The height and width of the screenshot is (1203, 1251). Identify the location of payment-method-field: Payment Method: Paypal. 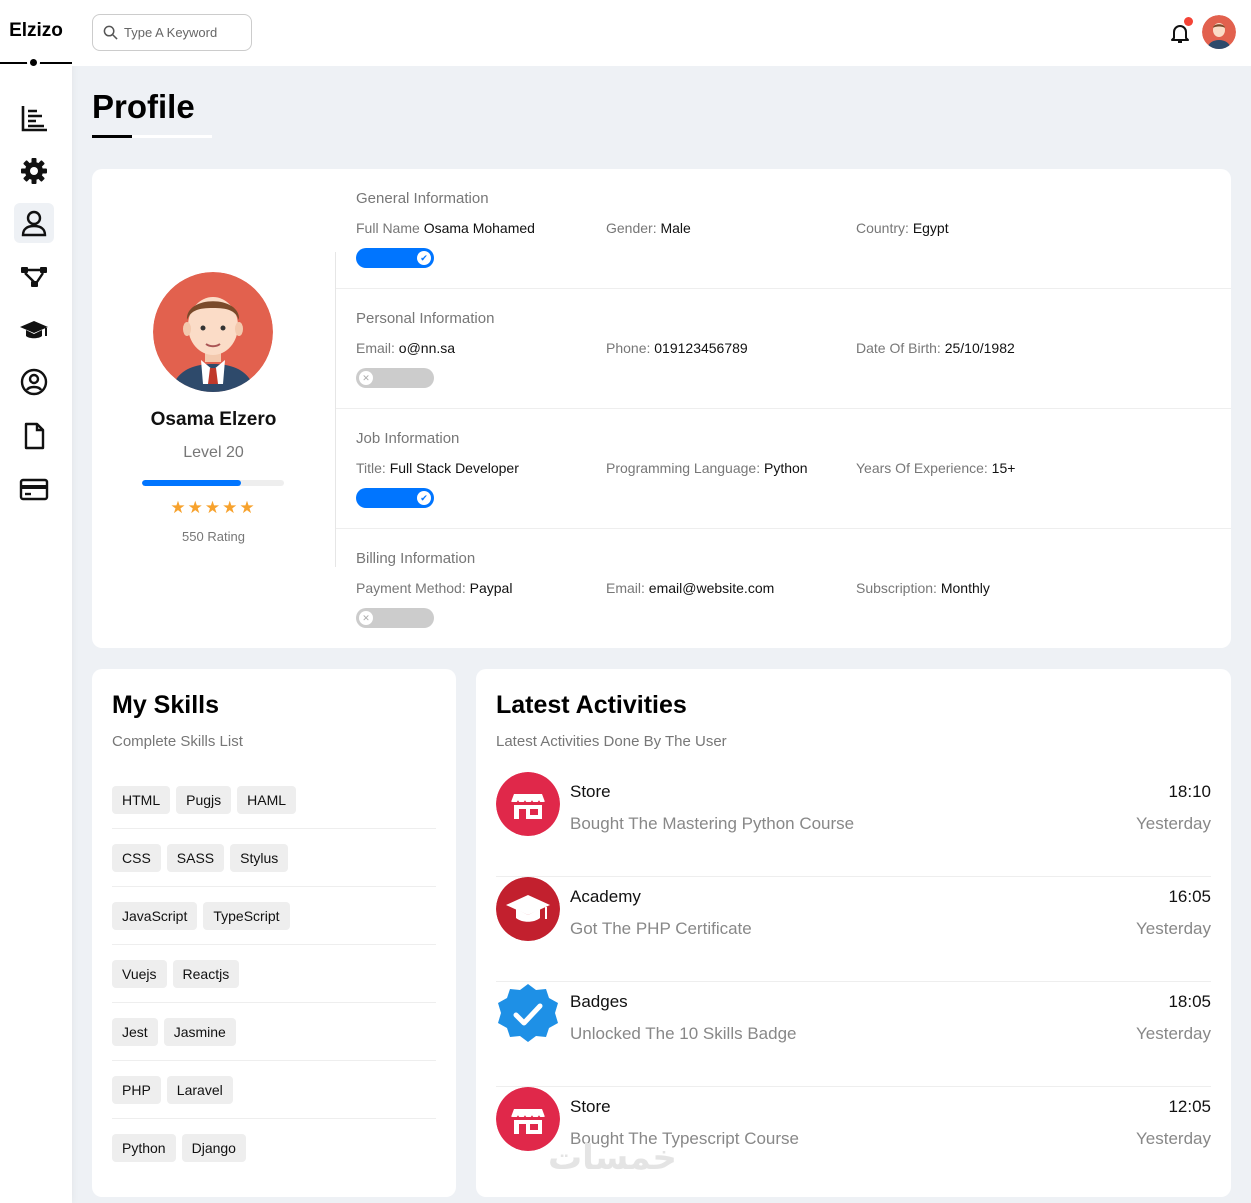
(434, 588).